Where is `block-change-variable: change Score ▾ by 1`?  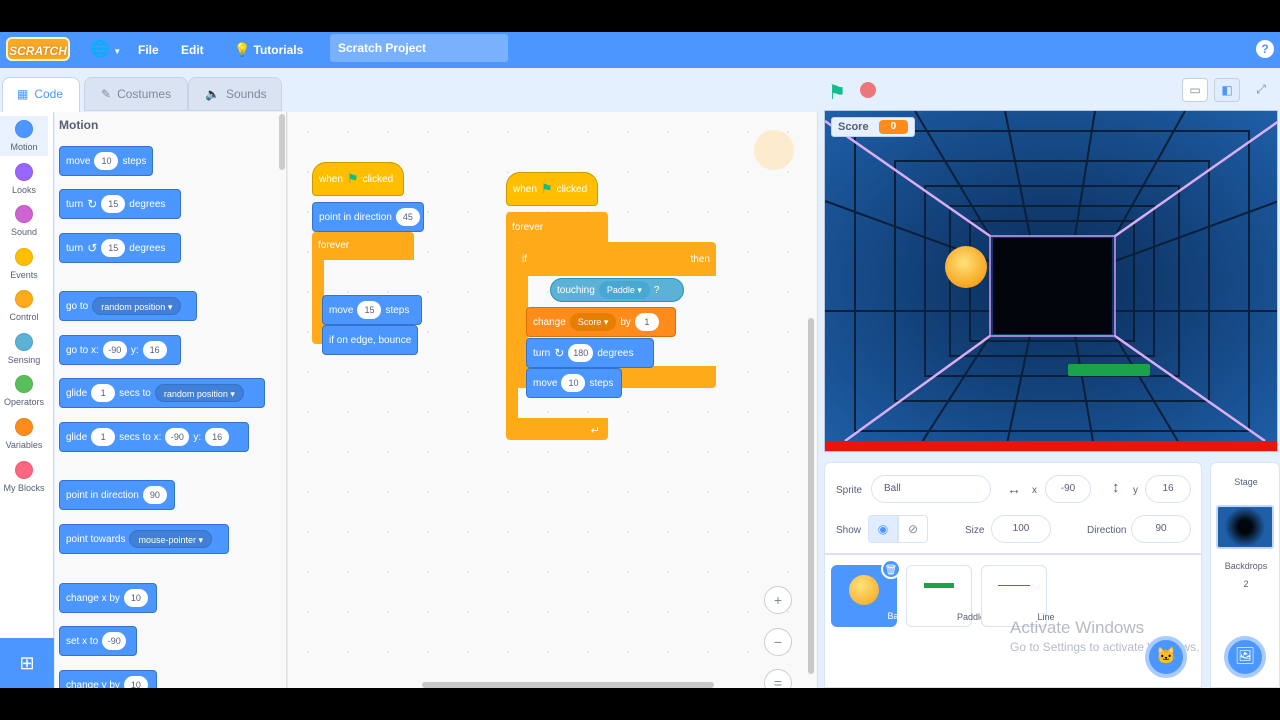 block-change-variable: change Score ▾ by 1 is located at coordinates (601, 322).